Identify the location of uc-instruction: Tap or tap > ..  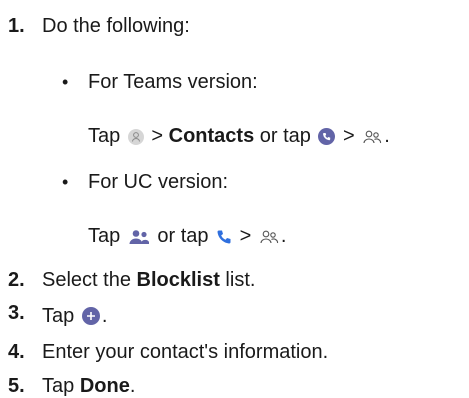
(187, 236).